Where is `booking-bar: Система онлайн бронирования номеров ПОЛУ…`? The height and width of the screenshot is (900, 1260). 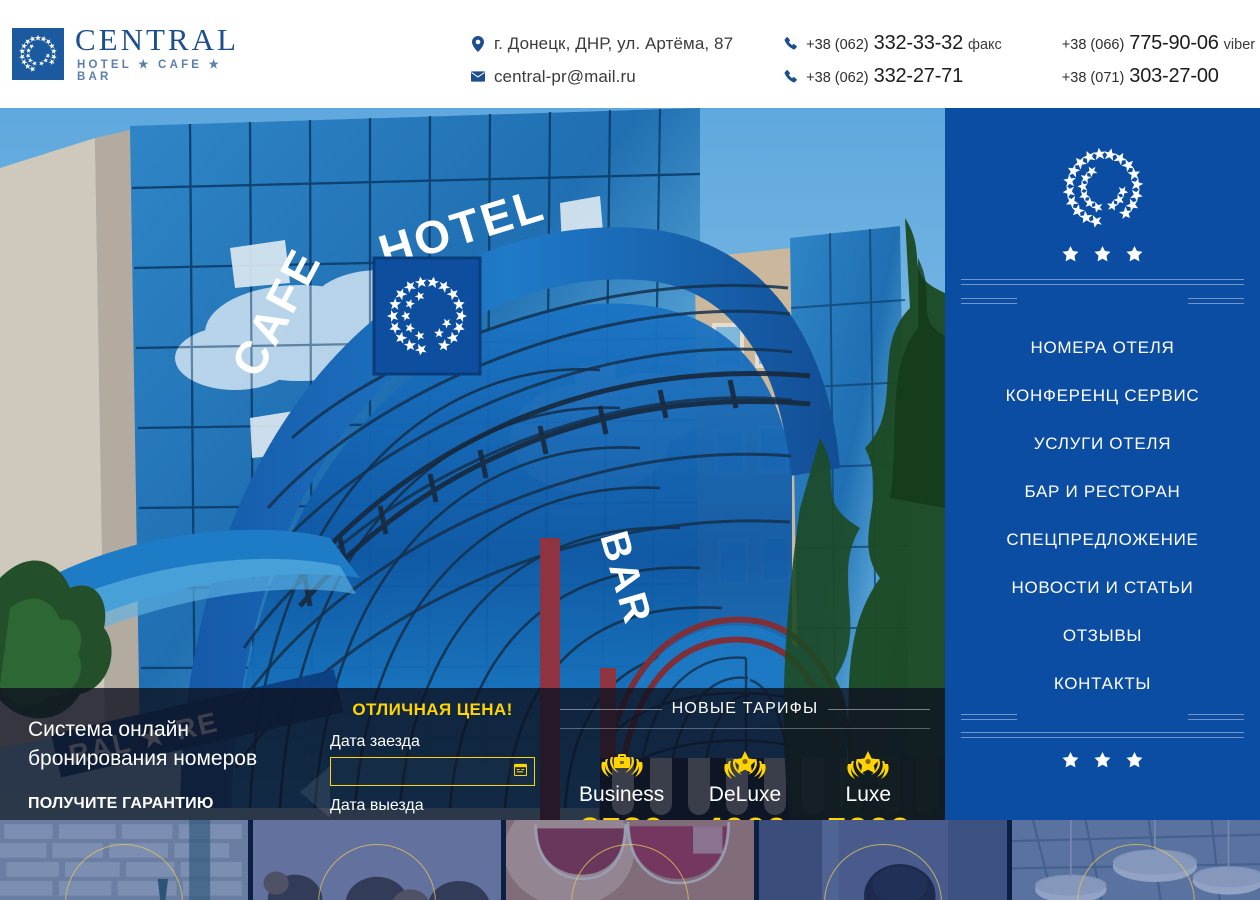 booking-bar: Система онлайн бронирования номеров ПОЛУ… is located at coordinates (472, 754).